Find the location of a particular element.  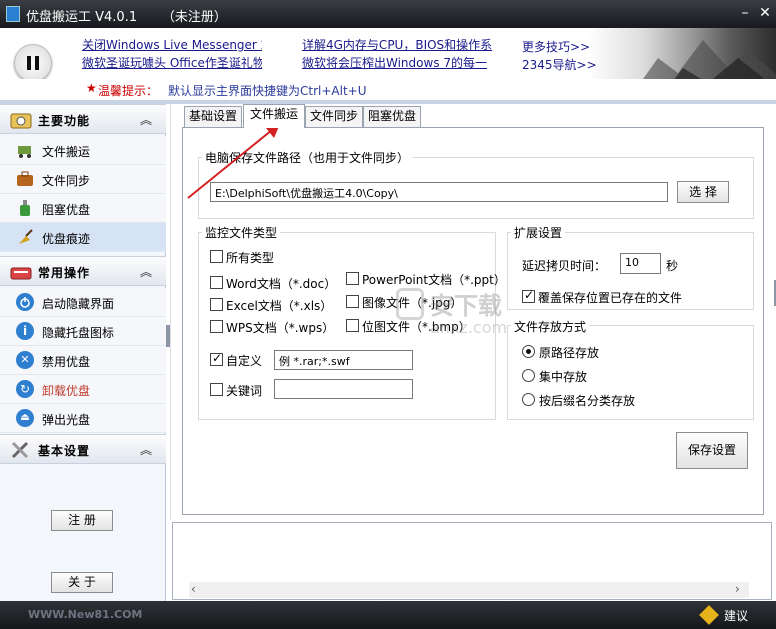

save-settings-button: 保存设置 is located at coordinates (712, 450).